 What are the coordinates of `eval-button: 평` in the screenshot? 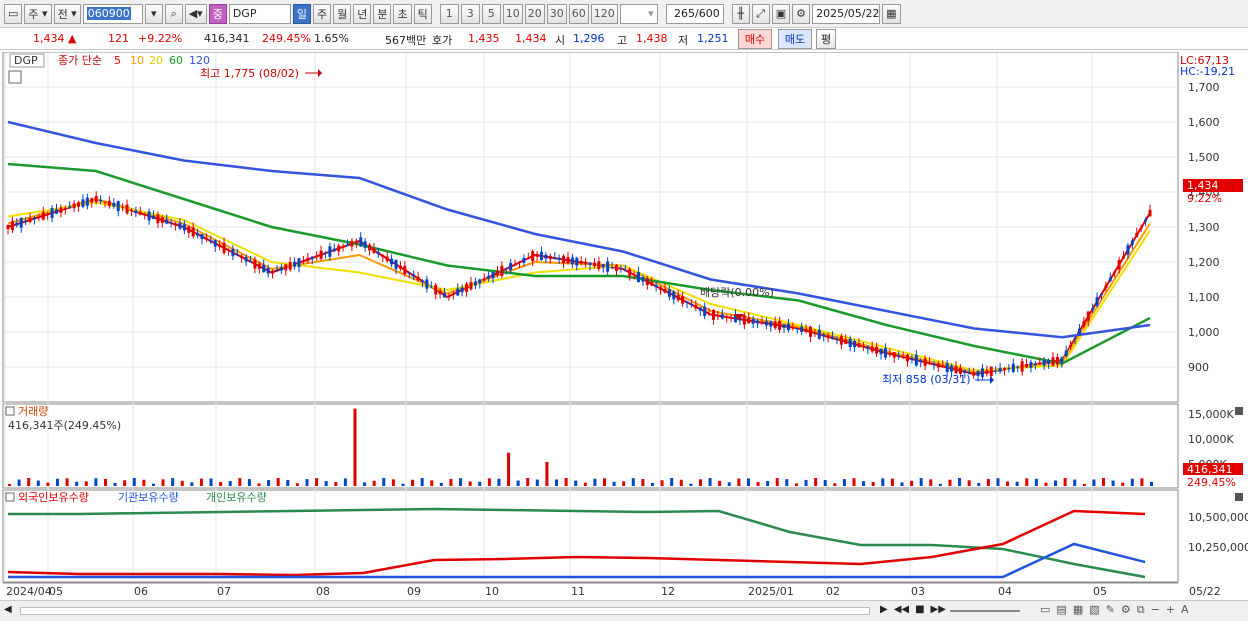 It's located at (826, 39).